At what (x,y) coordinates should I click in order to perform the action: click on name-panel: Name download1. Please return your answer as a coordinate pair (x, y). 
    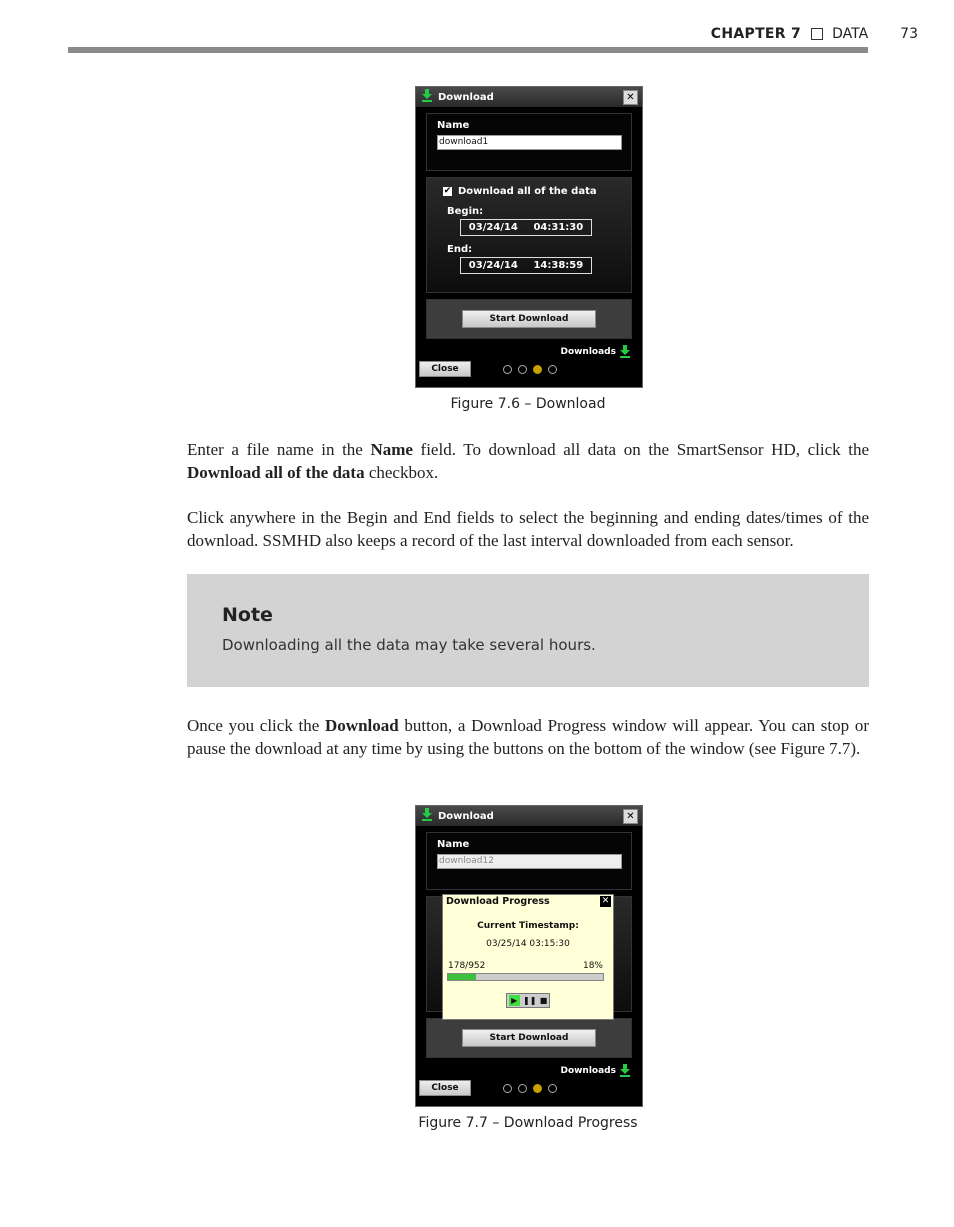
    Looking at the image, I should click on (529, 142).